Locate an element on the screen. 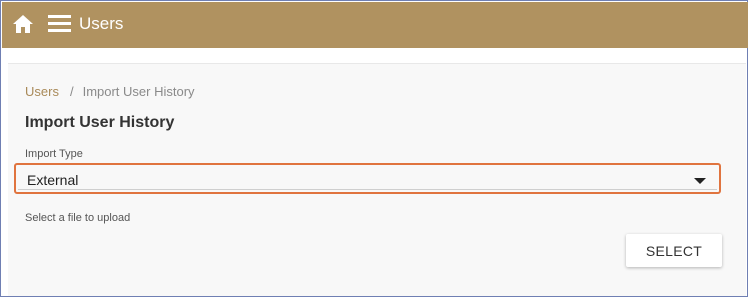 This screenshot has width=750, height=299. import-type-select-field: External is located at coordinates (367, 178).